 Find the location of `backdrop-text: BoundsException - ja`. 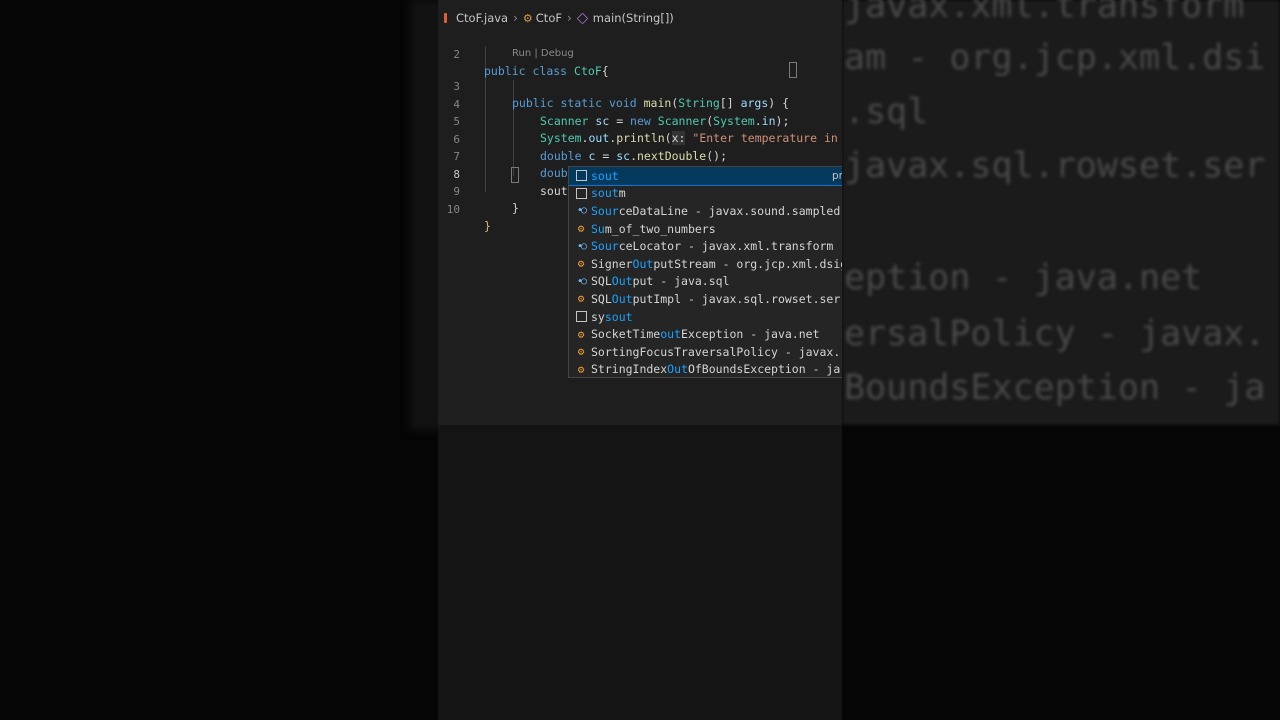

backdrop-text: BoundsException - ja is located at coordinates (1055, 388).